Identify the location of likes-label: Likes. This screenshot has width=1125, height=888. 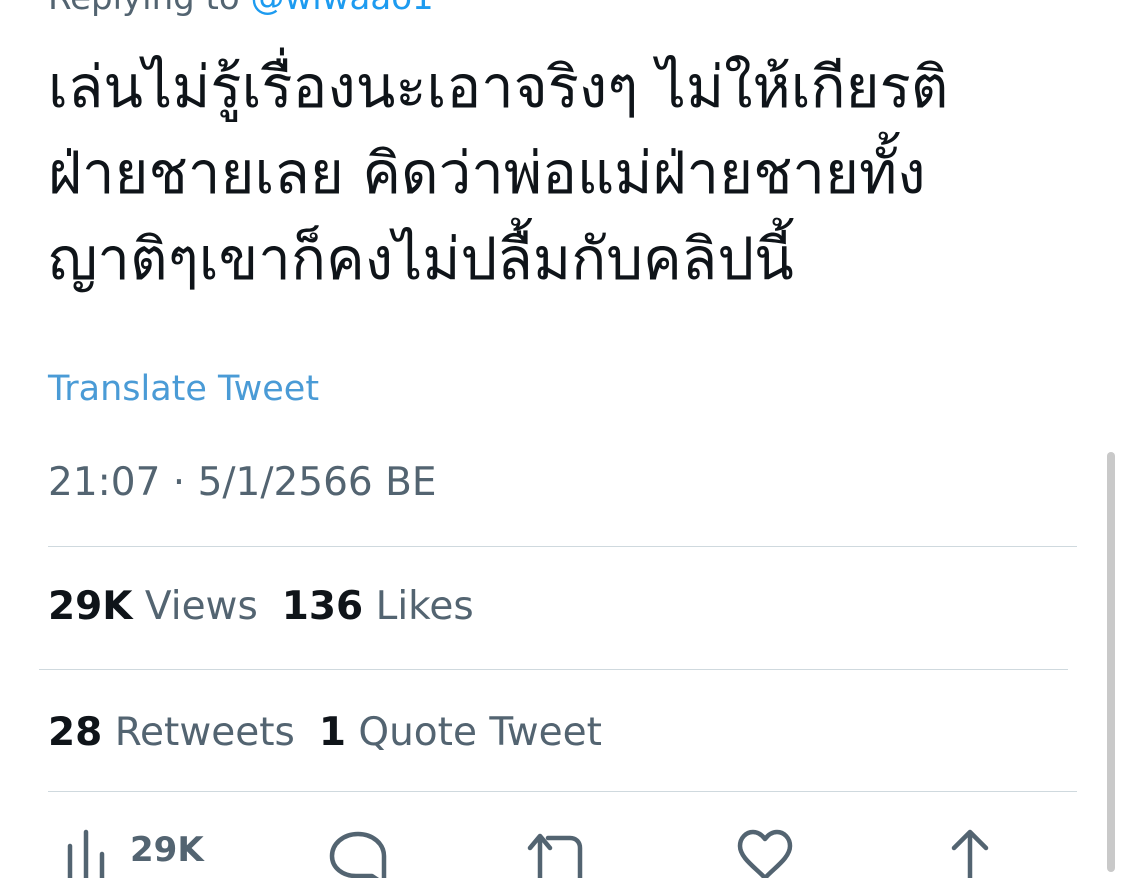
(424, 606).